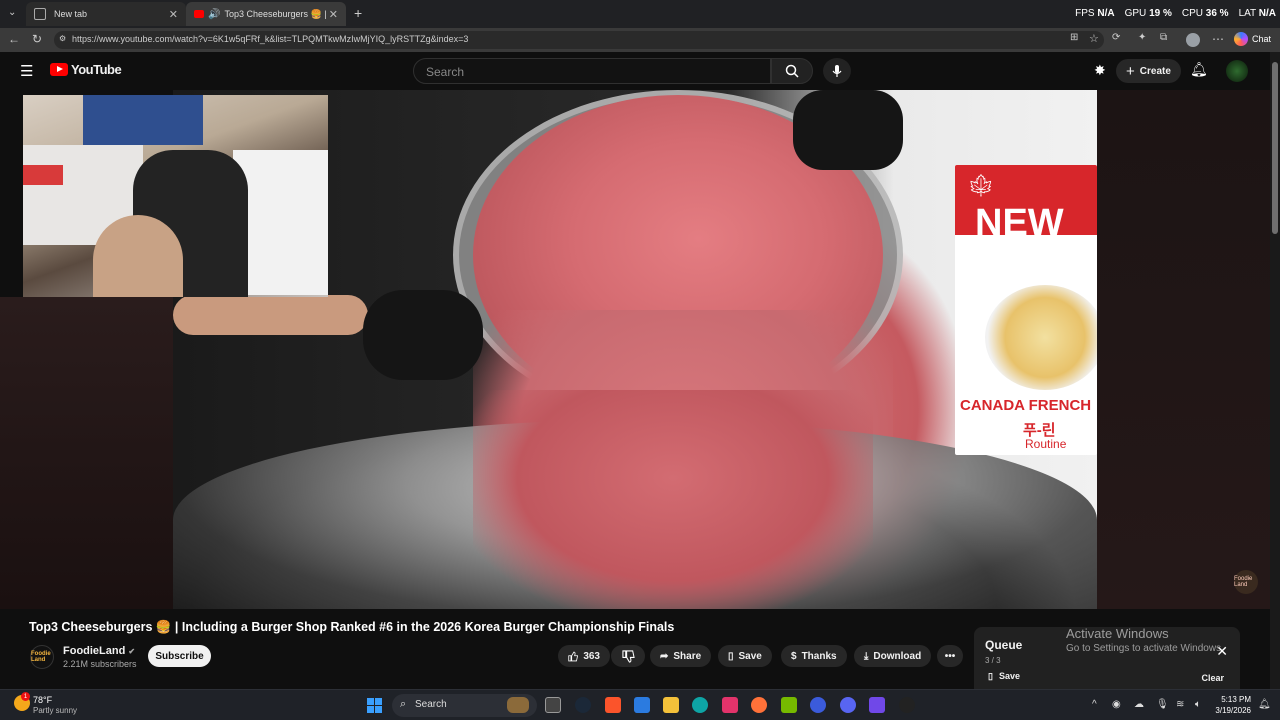 This screenshot has height=720, width=1280. Describe the element at coordinates (1228, 710) in the screenshot. I see `taskbar-date: 3/19/2026` at that location.